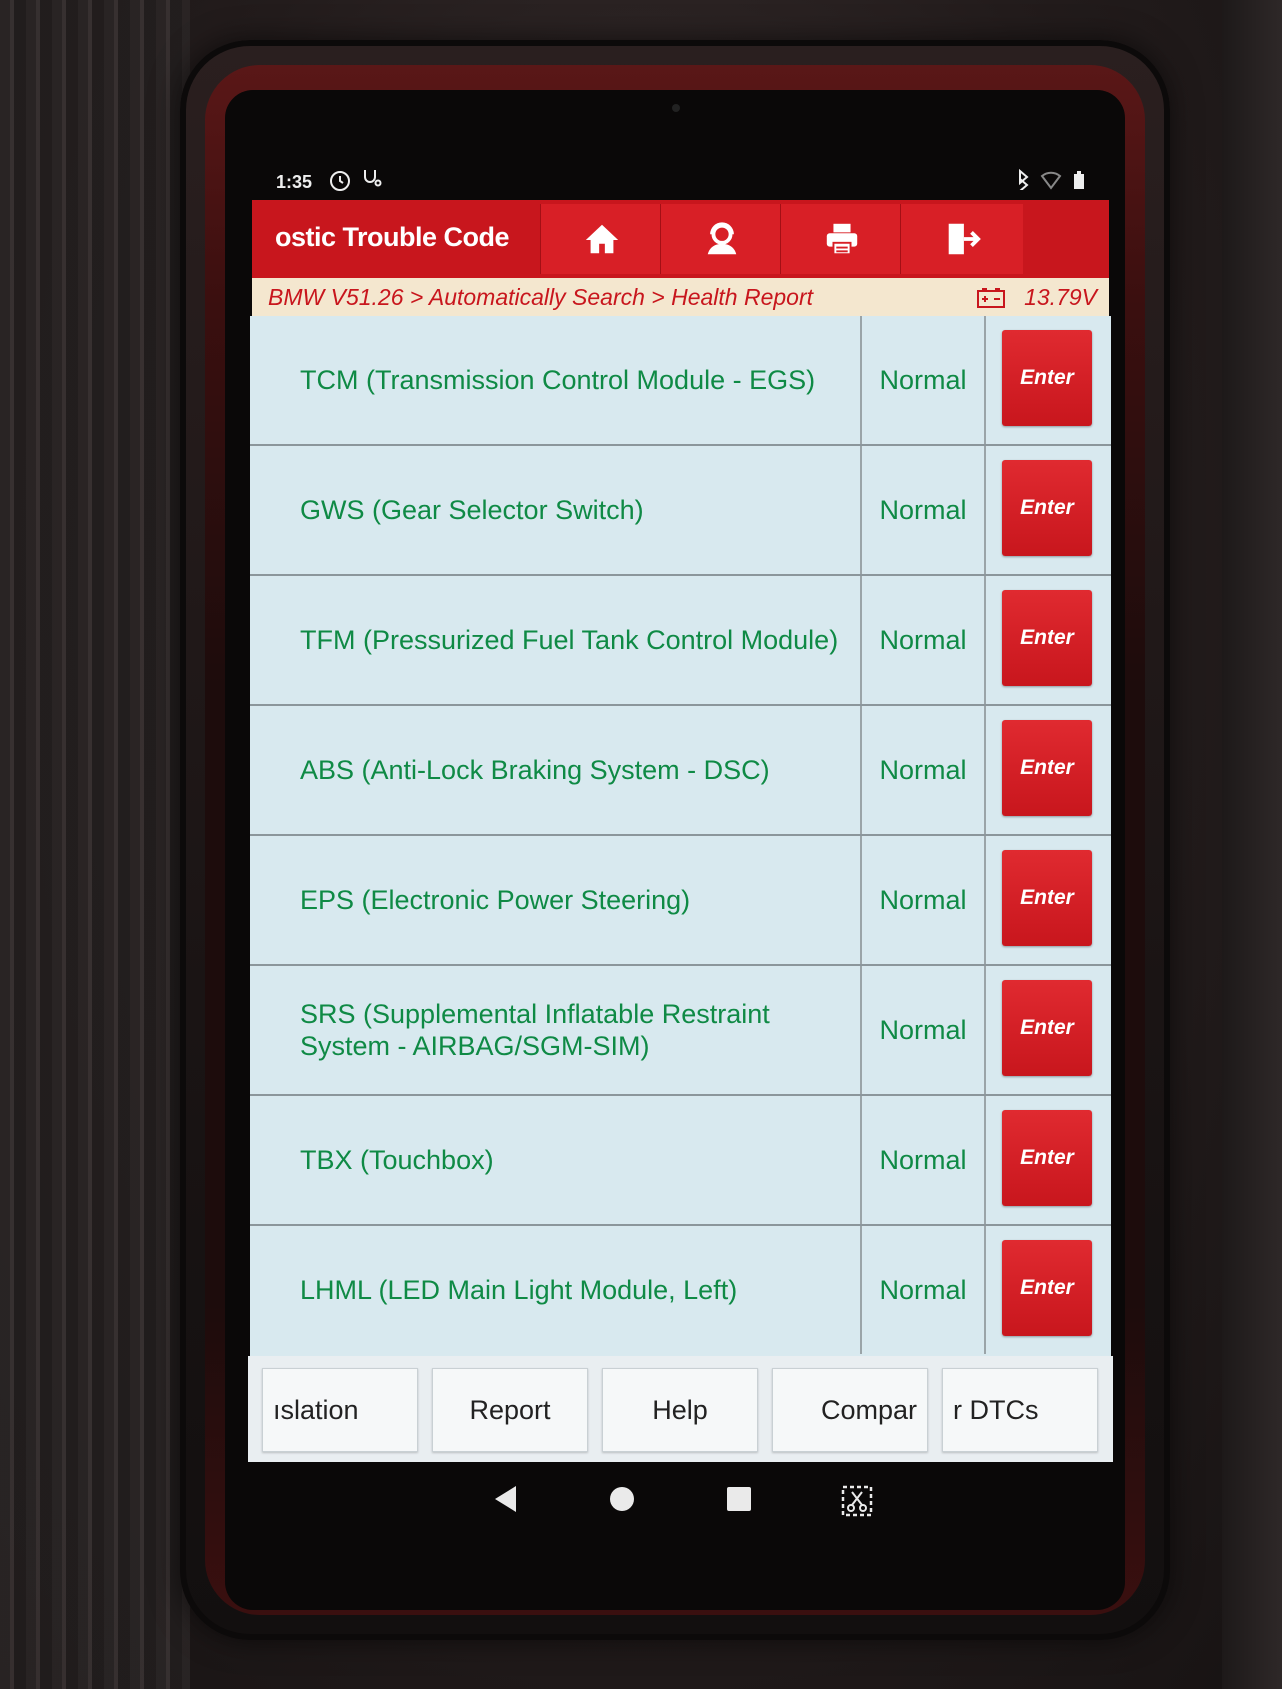  Describe the element at coordinates (1079, 180) in the screenshot. I see `battery-icon` at that location.